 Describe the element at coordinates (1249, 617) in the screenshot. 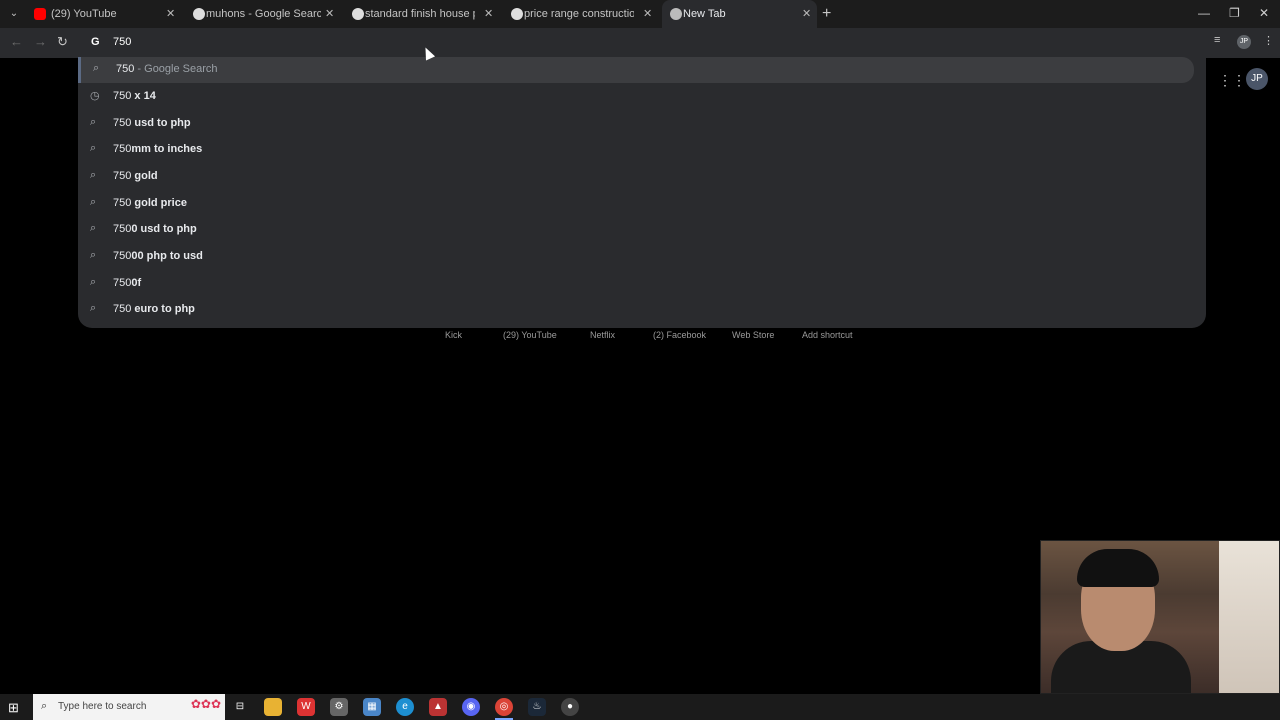

I see `window-light` at that location.